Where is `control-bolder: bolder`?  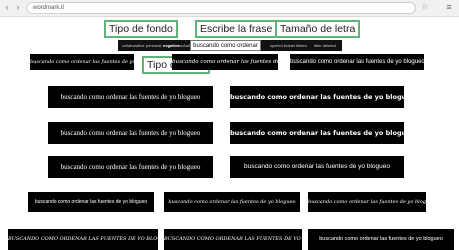 control-bolder: bolder is located at coordinates (289, 45).